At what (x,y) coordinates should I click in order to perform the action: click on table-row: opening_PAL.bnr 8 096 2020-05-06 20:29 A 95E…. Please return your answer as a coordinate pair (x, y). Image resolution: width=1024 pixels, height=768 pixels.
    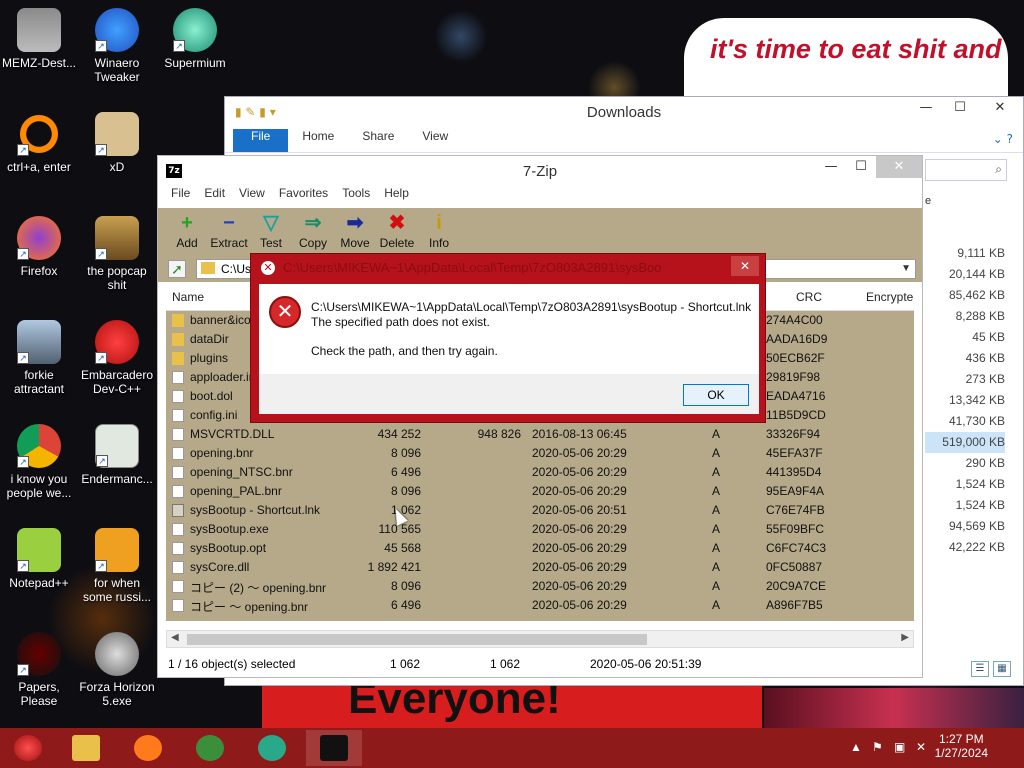
    Looking at the image, I should click on (540, 491).